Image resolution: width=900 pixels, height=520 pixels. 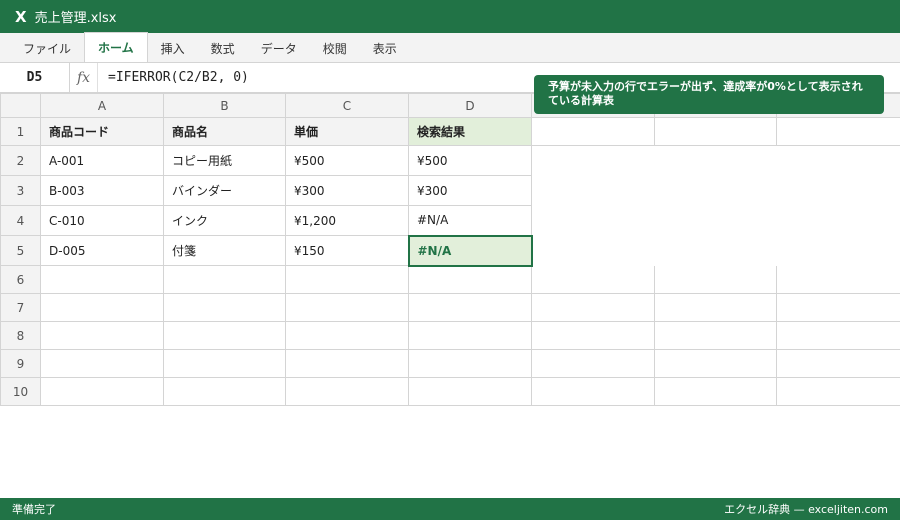 I want to click on column-header: D, so click(x=470, y=105).